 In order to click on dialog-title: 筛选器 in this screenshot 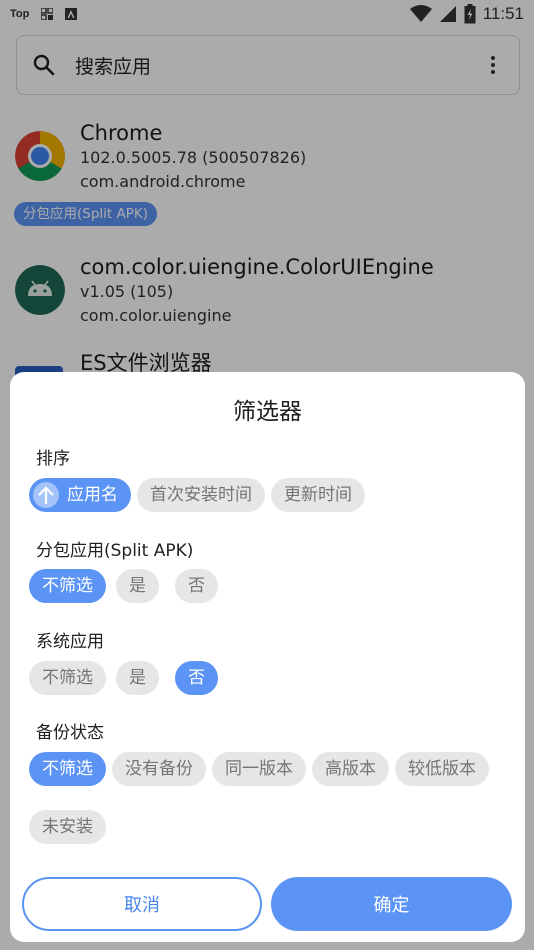, I will do `click(267, 412)`.